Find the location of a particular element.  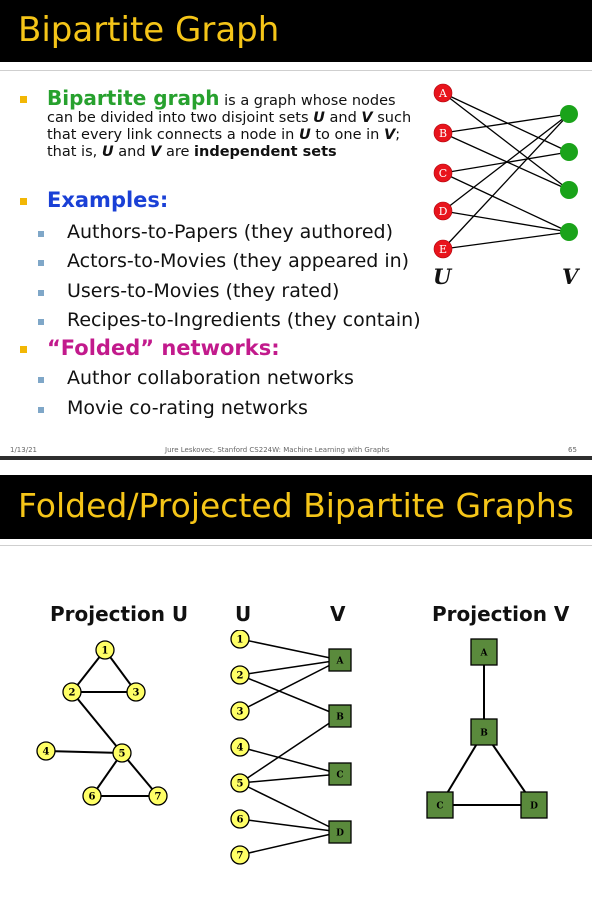

v-set-label: V is located at coordinates (570, 276).